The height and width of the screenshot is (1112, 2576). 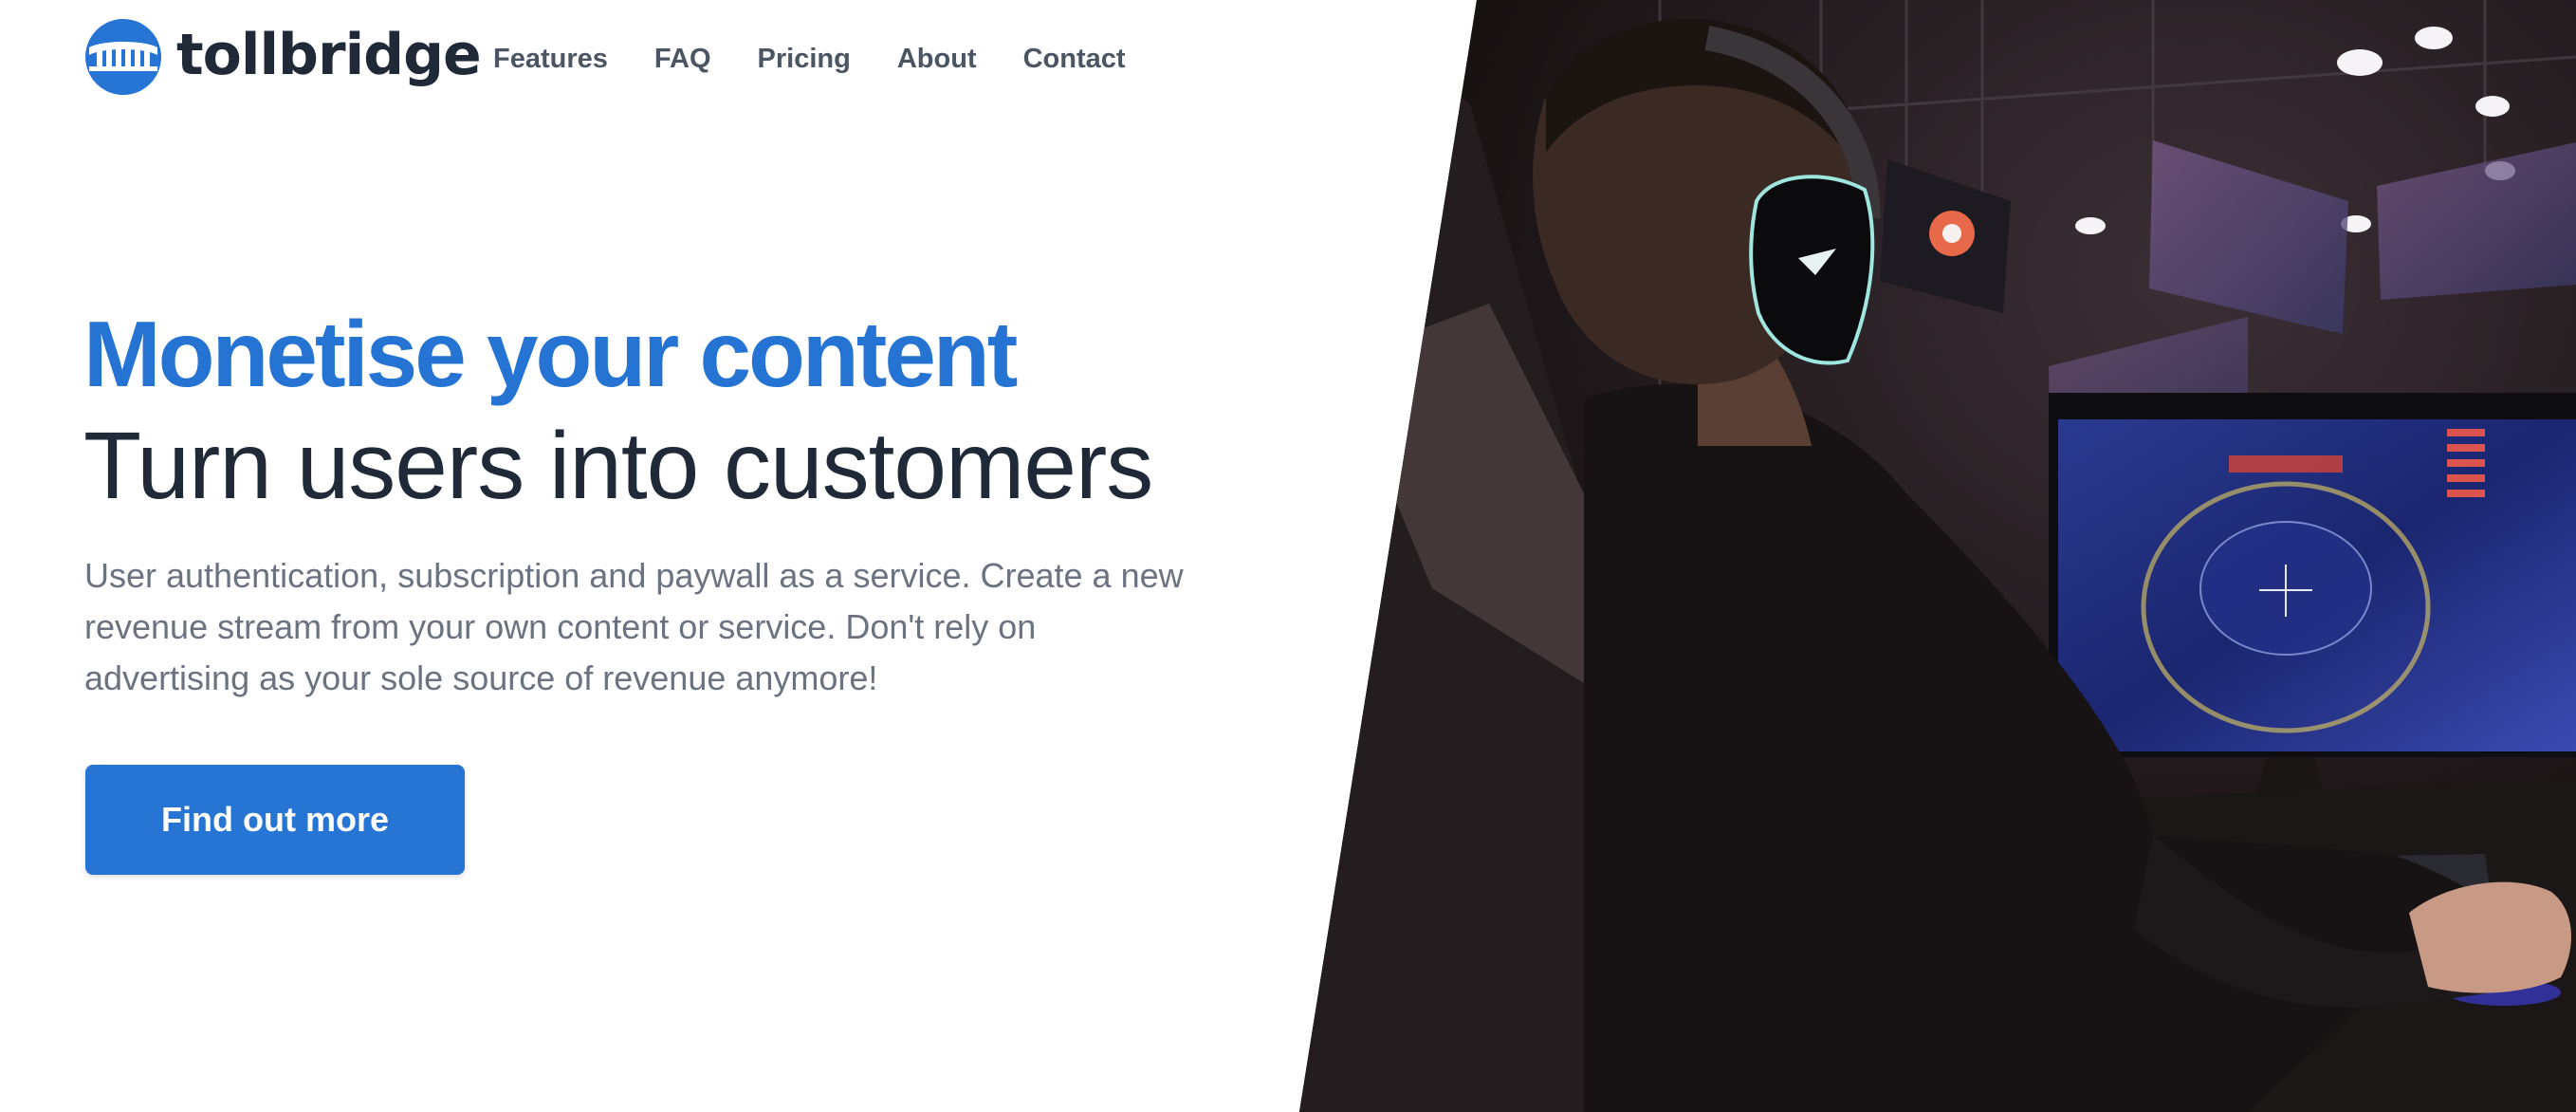 I want to click on nav-item-pricing: Pricing, so click(x=804, y=59).